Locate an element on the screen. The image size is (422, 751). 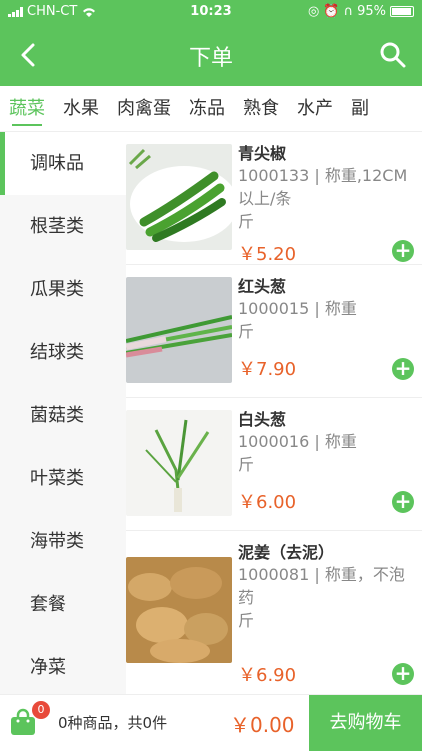
product-price: ￥5.20 is located at coordinates (267, 254).